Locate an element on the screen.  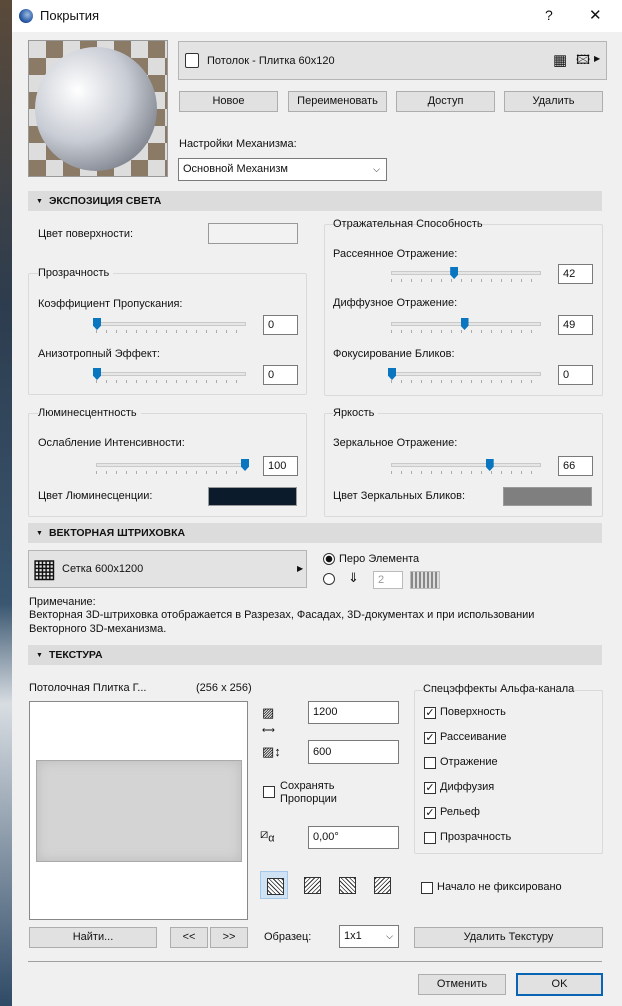
window-title: Покрытия is located at coordinates (70, 15).